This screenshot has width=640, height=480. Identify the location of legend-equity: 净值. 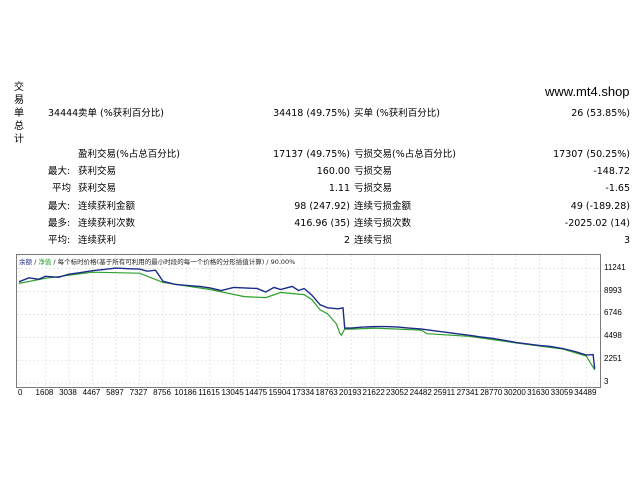
(45, 262).